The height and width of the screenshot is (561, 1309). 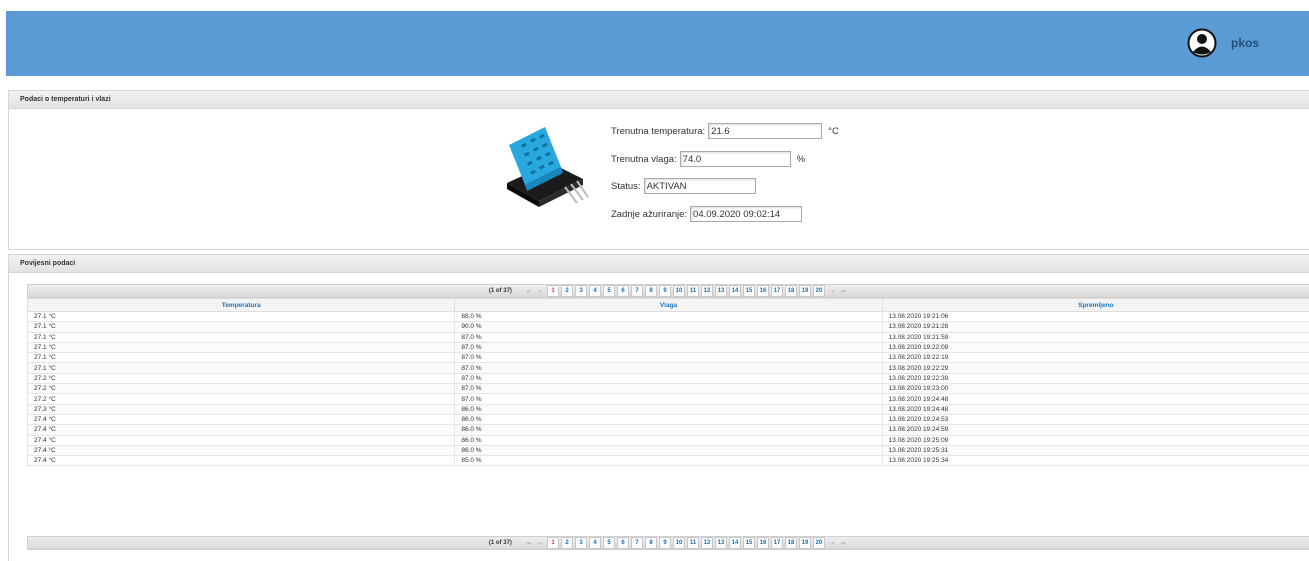 I want to click on table-row: 27.4 °C86.0 %13.08.2020 19:25:31, so click(x=668, y=450).